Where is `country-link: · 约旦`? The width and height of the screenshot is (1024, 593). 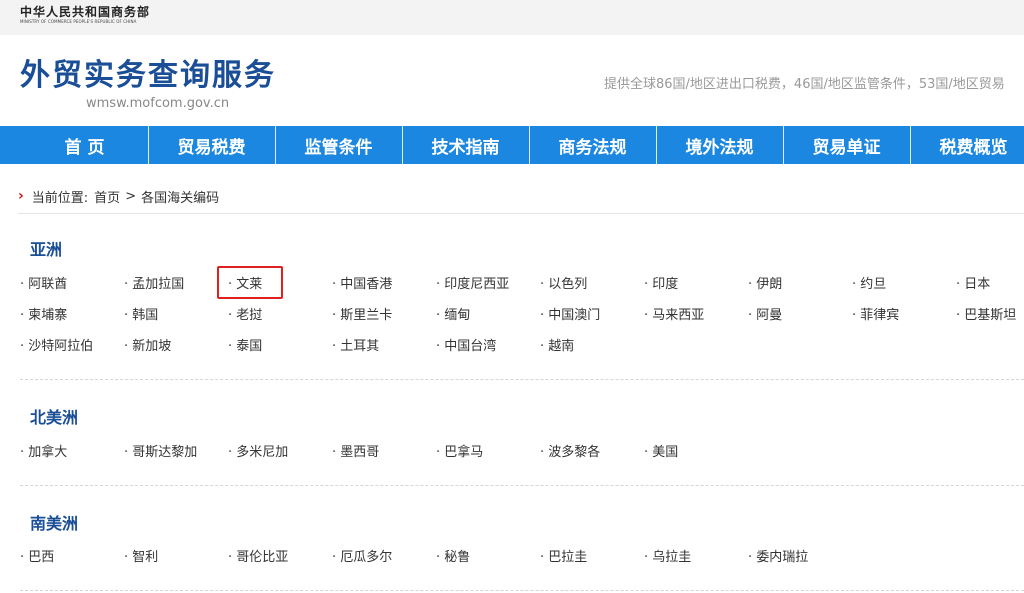
country-link: · 约旦 is located at coordinates (869, 285).